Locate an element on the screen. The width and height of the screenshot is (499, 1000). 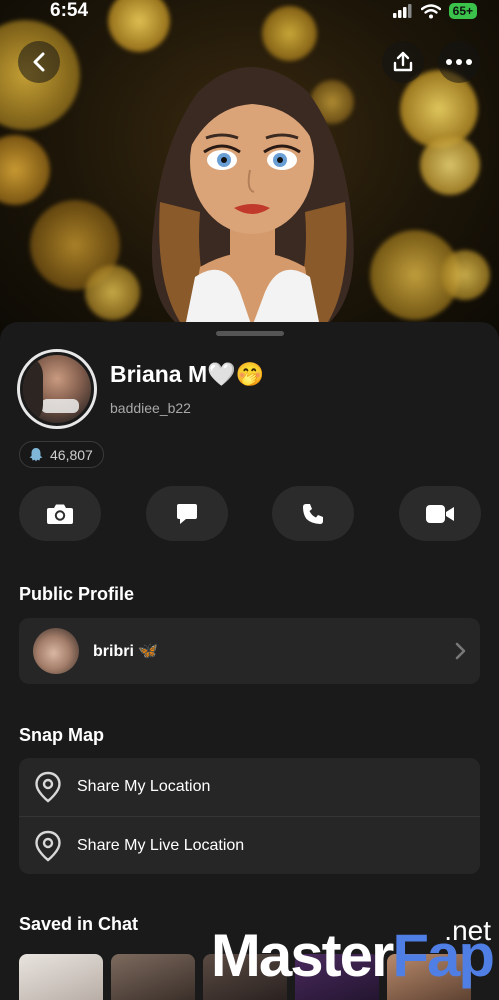
wifi-icon is located at coordinates (430, 10).